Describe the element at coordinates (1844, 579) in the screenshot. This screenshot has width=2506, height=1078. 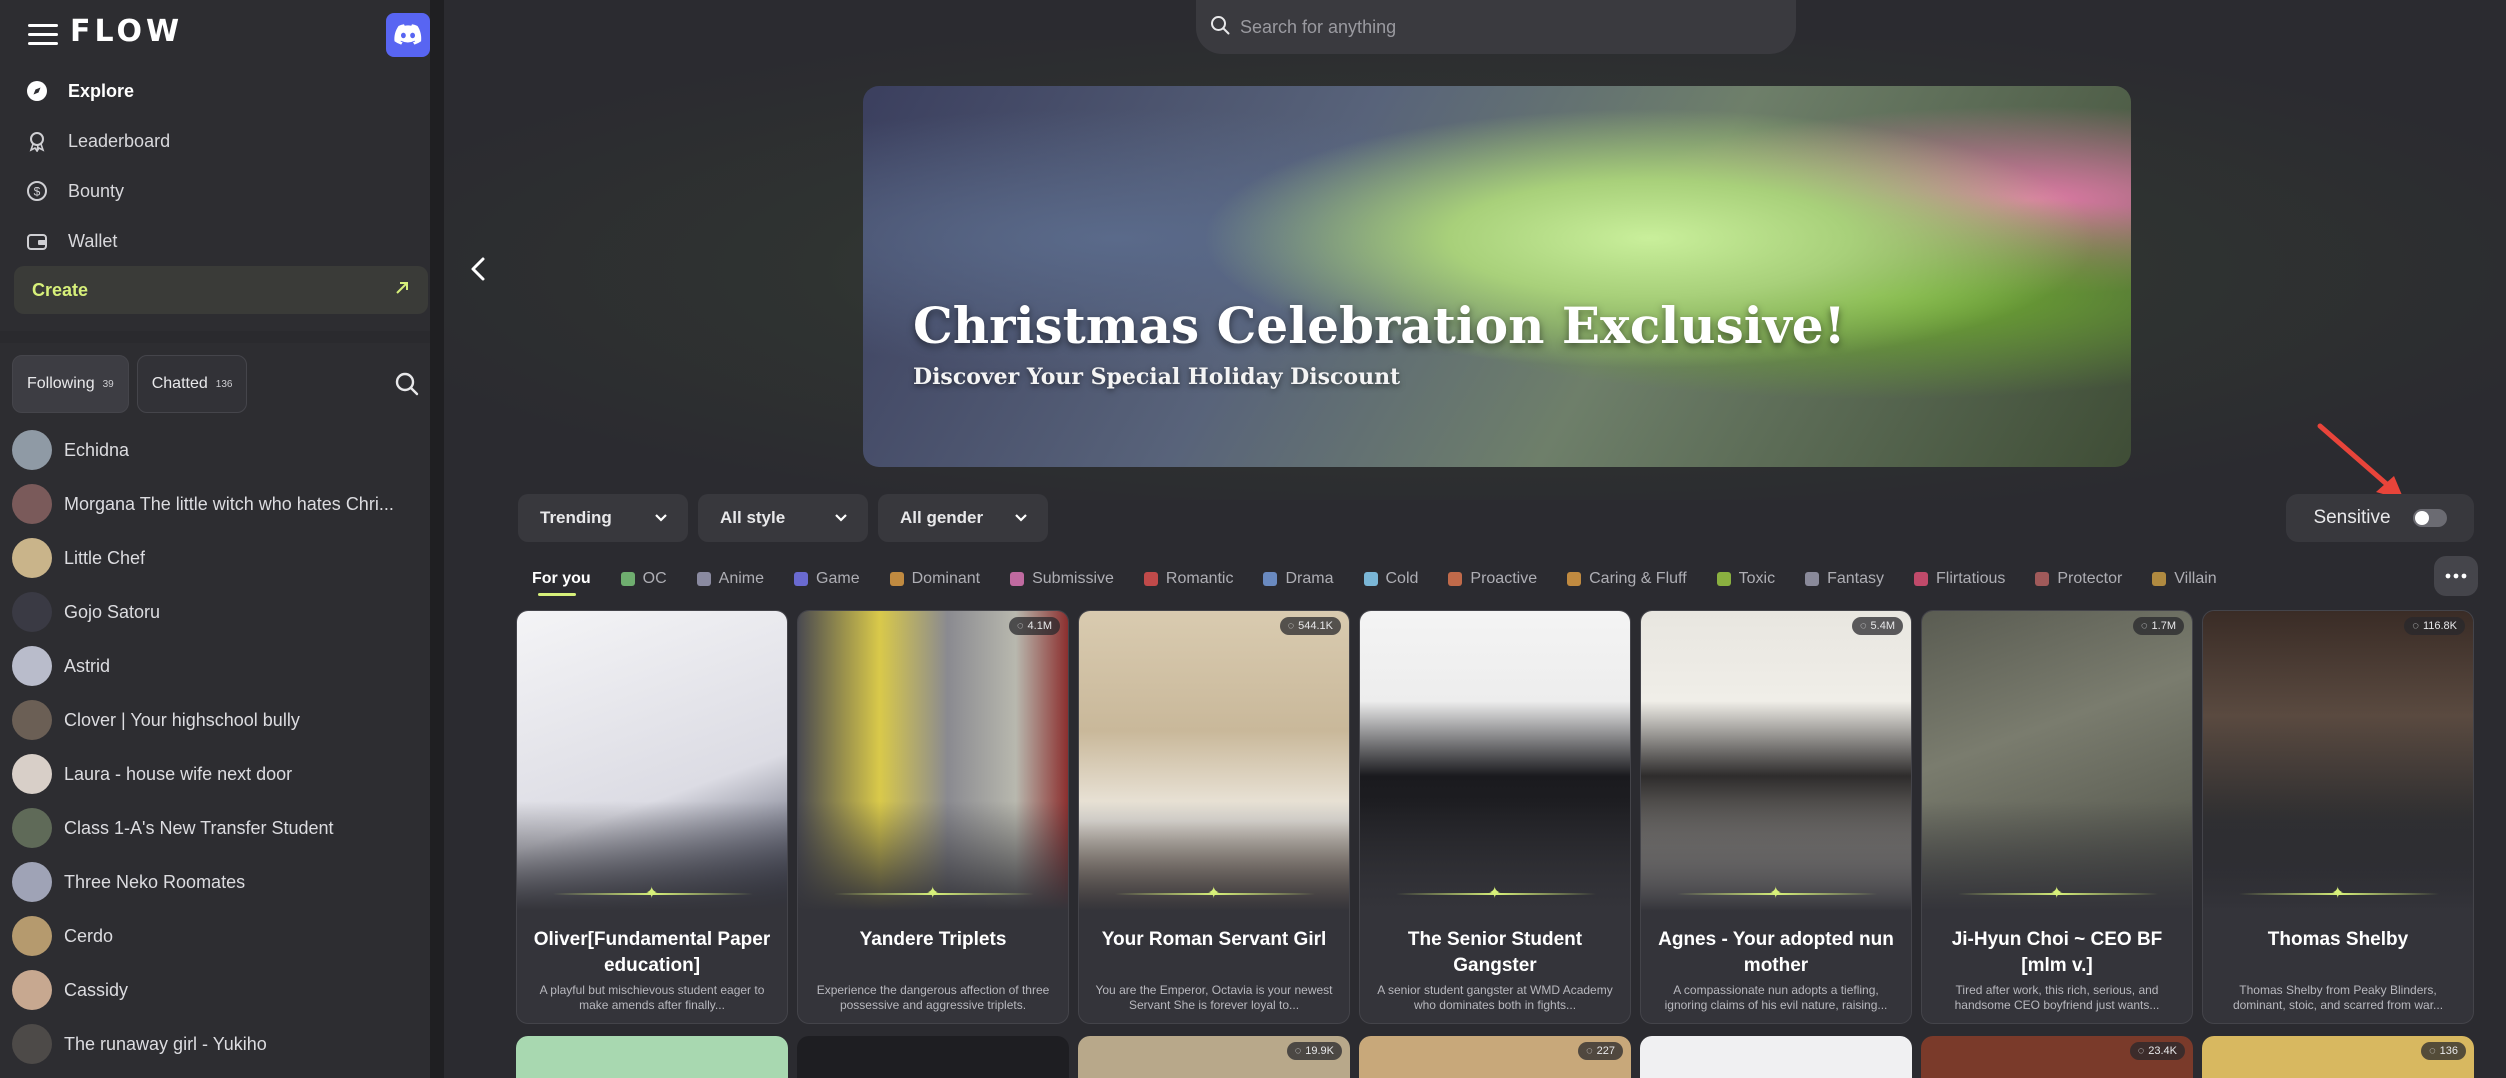
I see `category-tab: Fantasy` at that location.